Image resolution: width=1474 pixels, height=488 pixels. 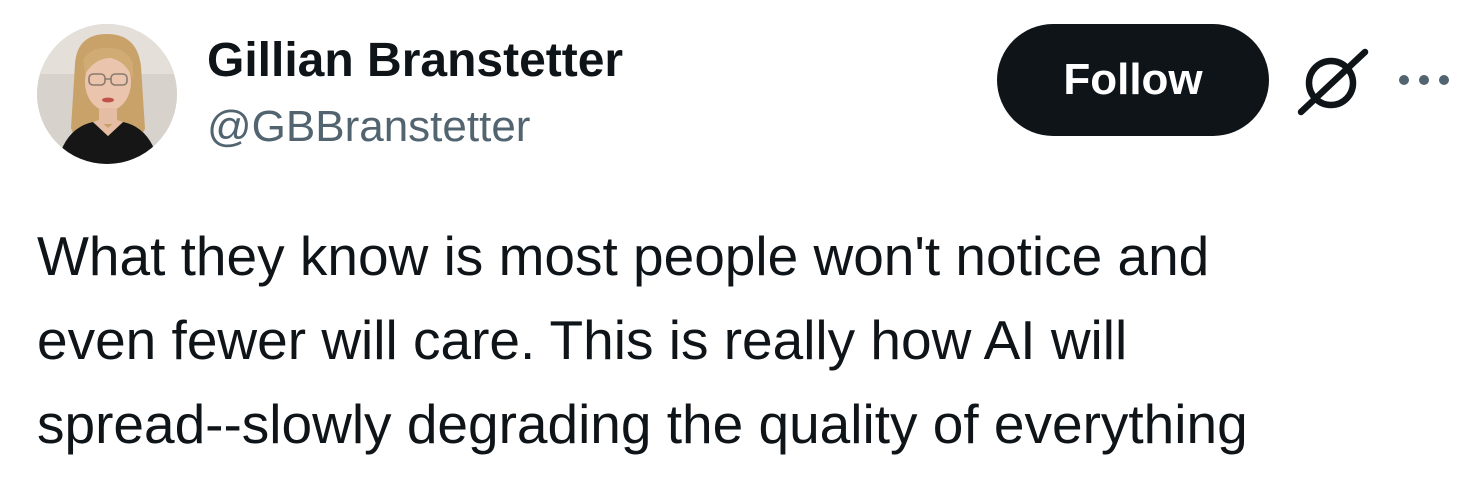 I want to click on avatar, so click(x=107, y=94).